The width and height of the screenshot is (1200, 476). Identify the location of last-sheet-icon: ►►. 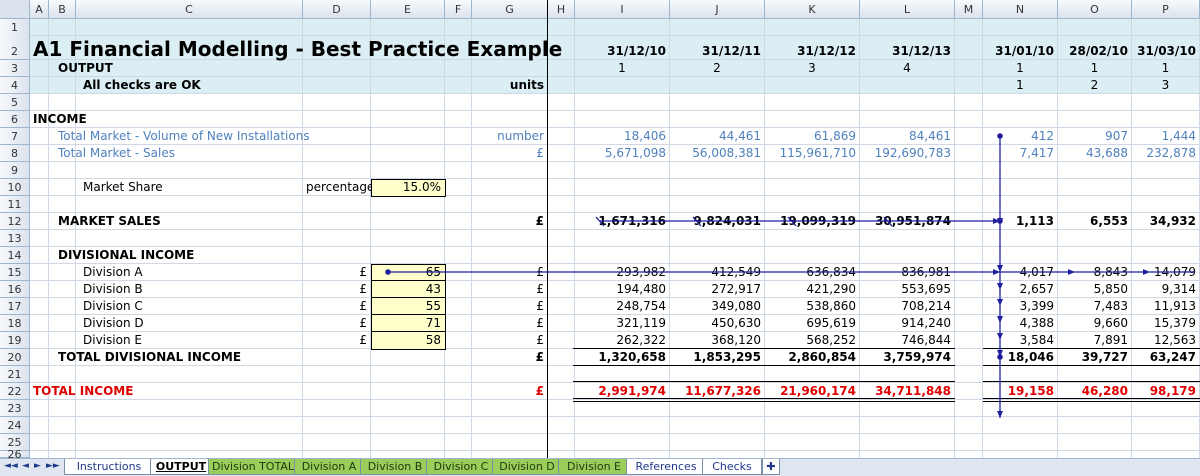
(53, 466).